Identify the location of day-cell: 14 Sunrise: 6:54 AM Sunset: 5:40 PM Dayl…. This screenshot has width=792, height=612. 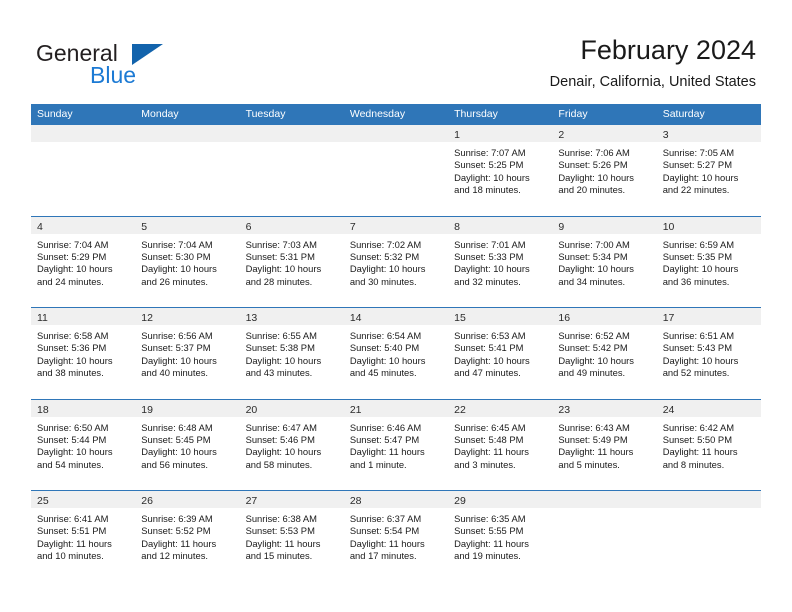
(396, 353).